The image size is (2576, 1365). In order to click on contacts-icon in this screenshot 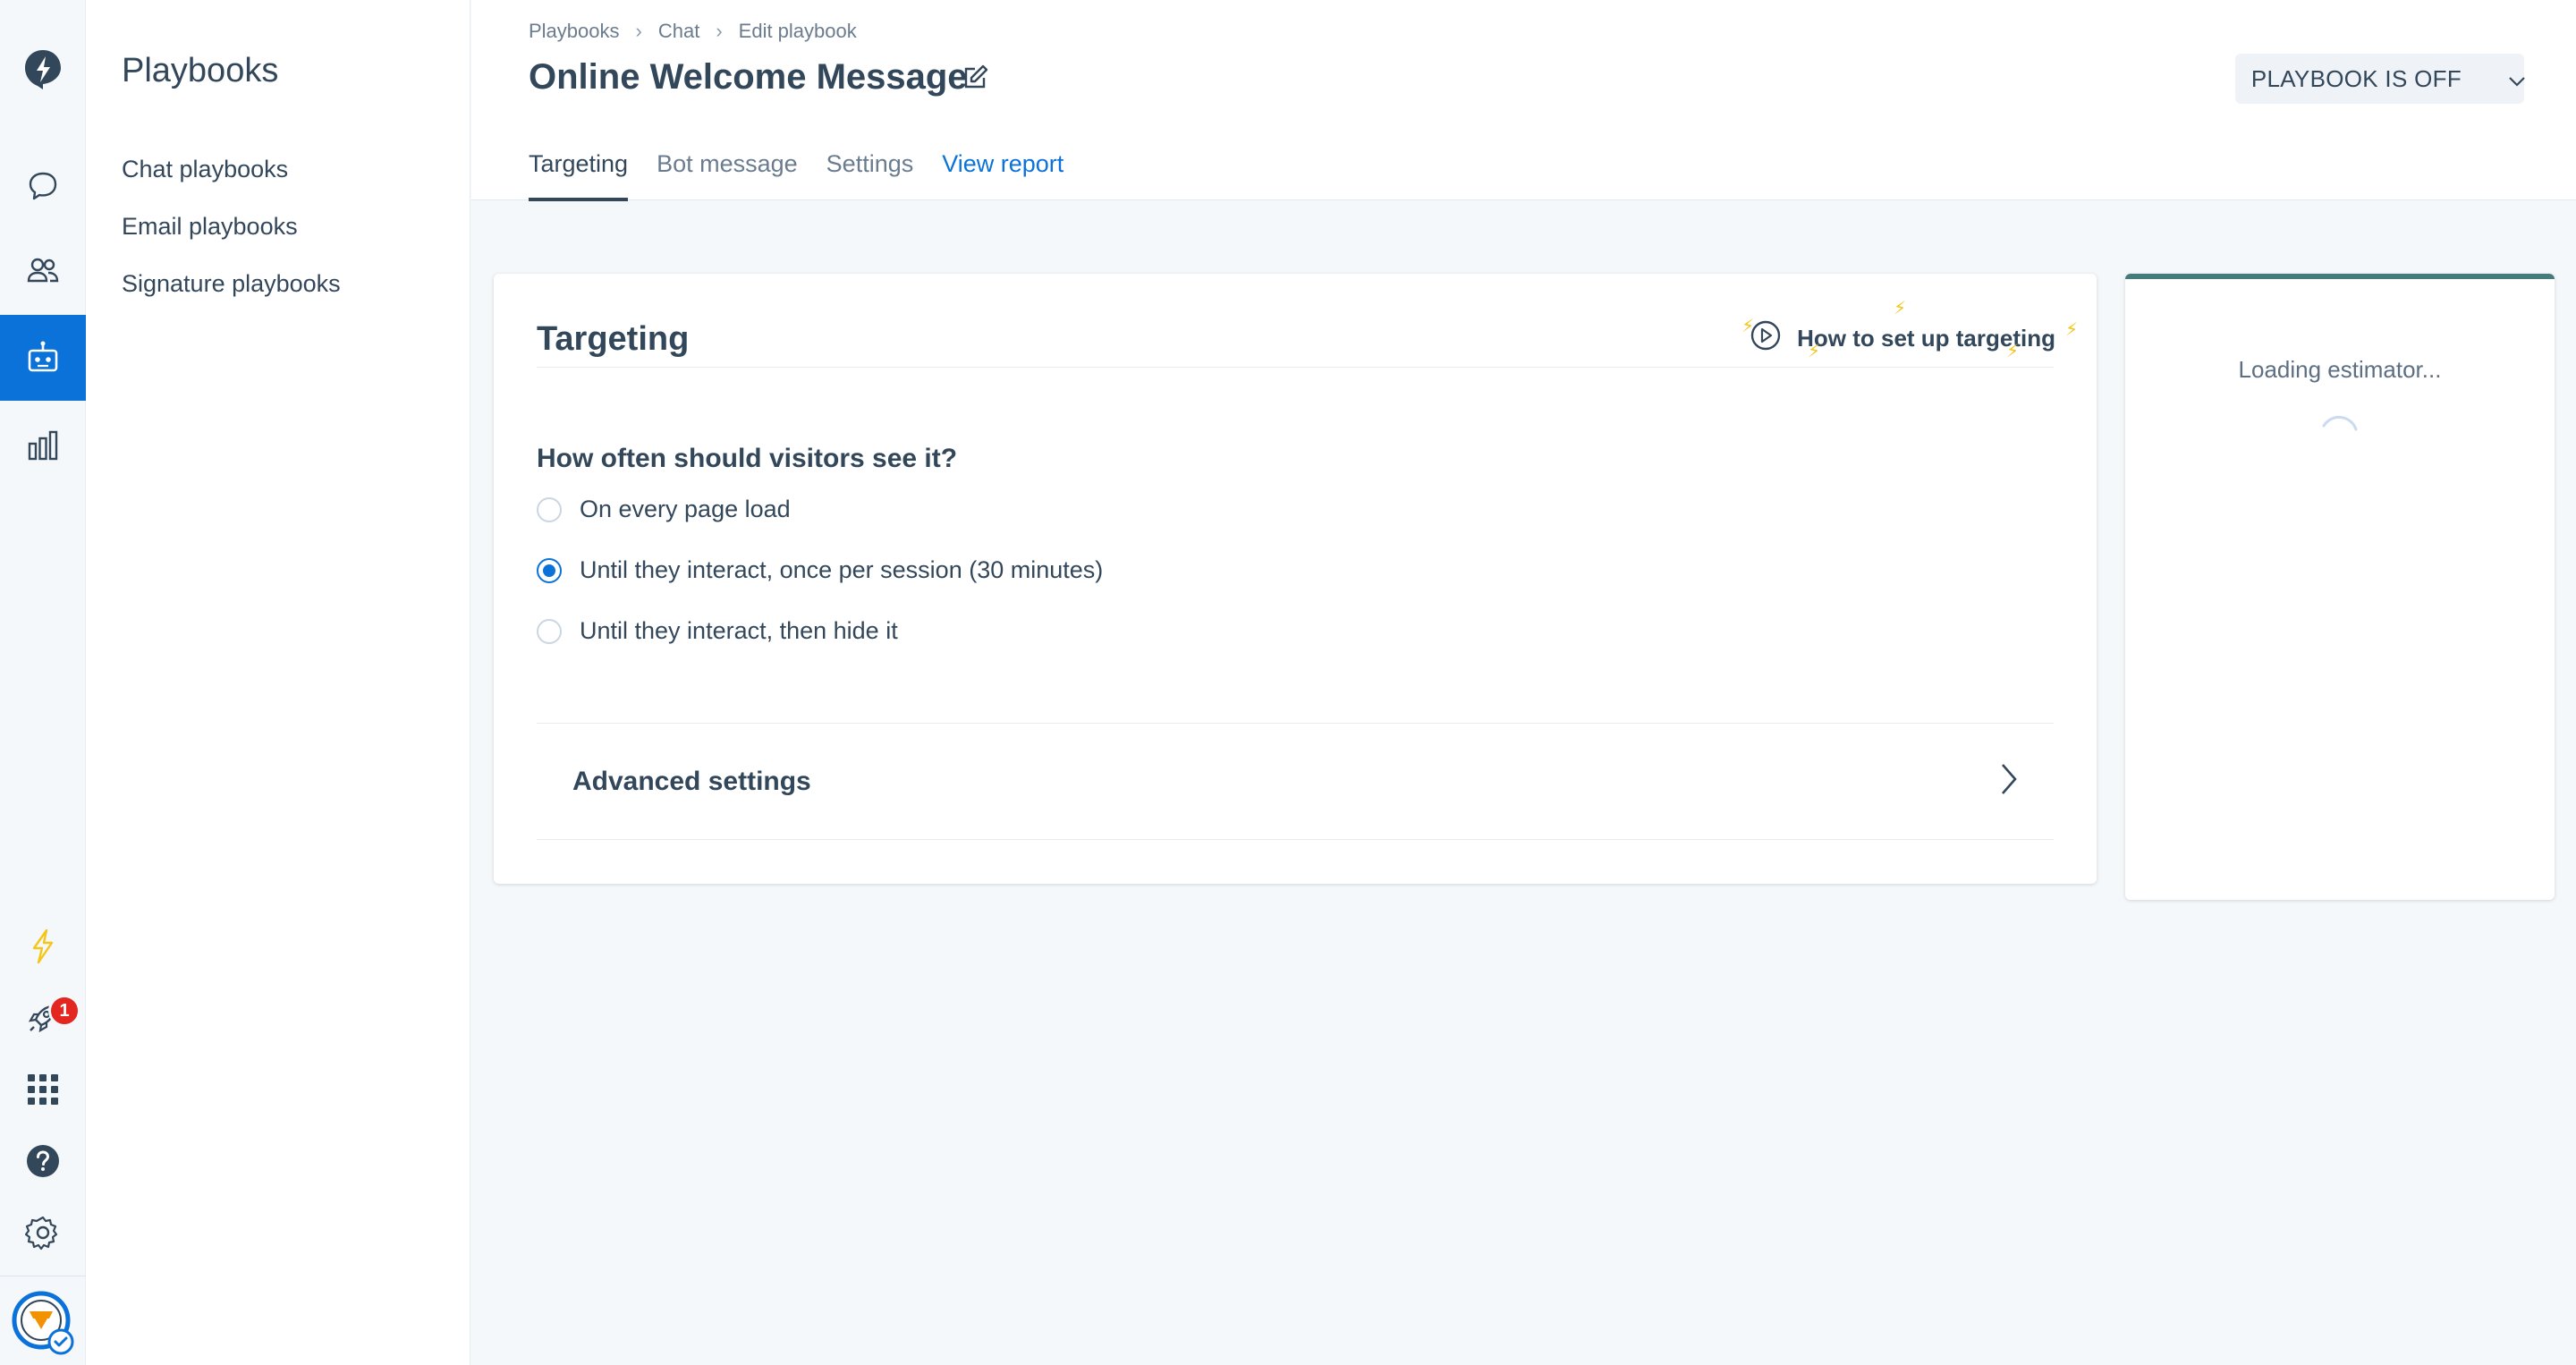, I will do `click(43, 270)`.